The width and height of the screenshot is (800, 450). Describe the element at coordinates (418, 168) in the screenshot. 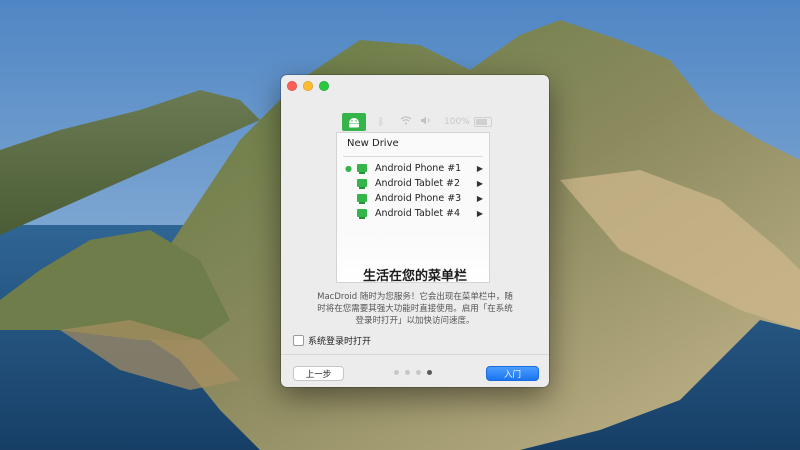

I see `device-label: Android Phone #1` at that location.